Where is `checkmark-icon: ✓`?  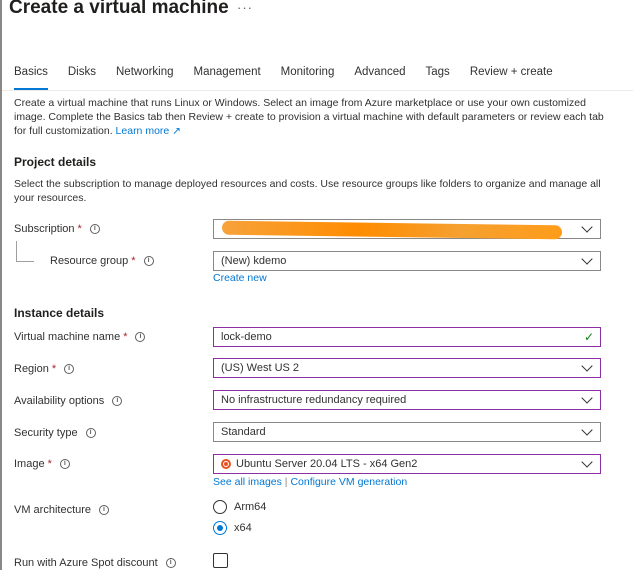
checkmark-icon: ✓ is located at coordinates (588, 337).